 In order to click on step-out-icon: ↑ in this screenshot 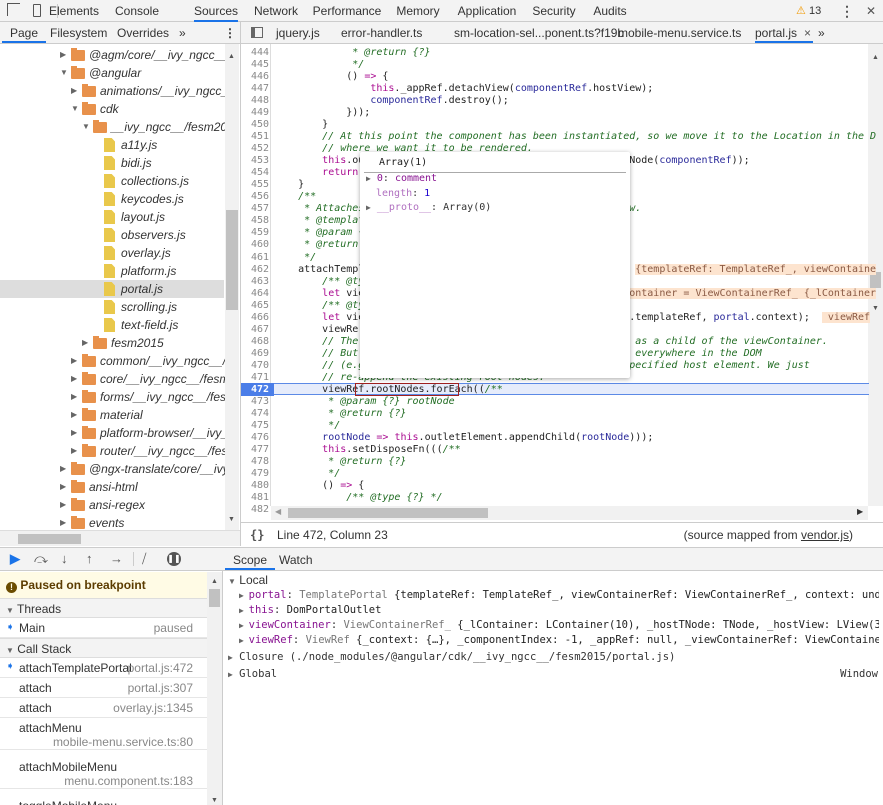, I will do `click(89, 558)`.